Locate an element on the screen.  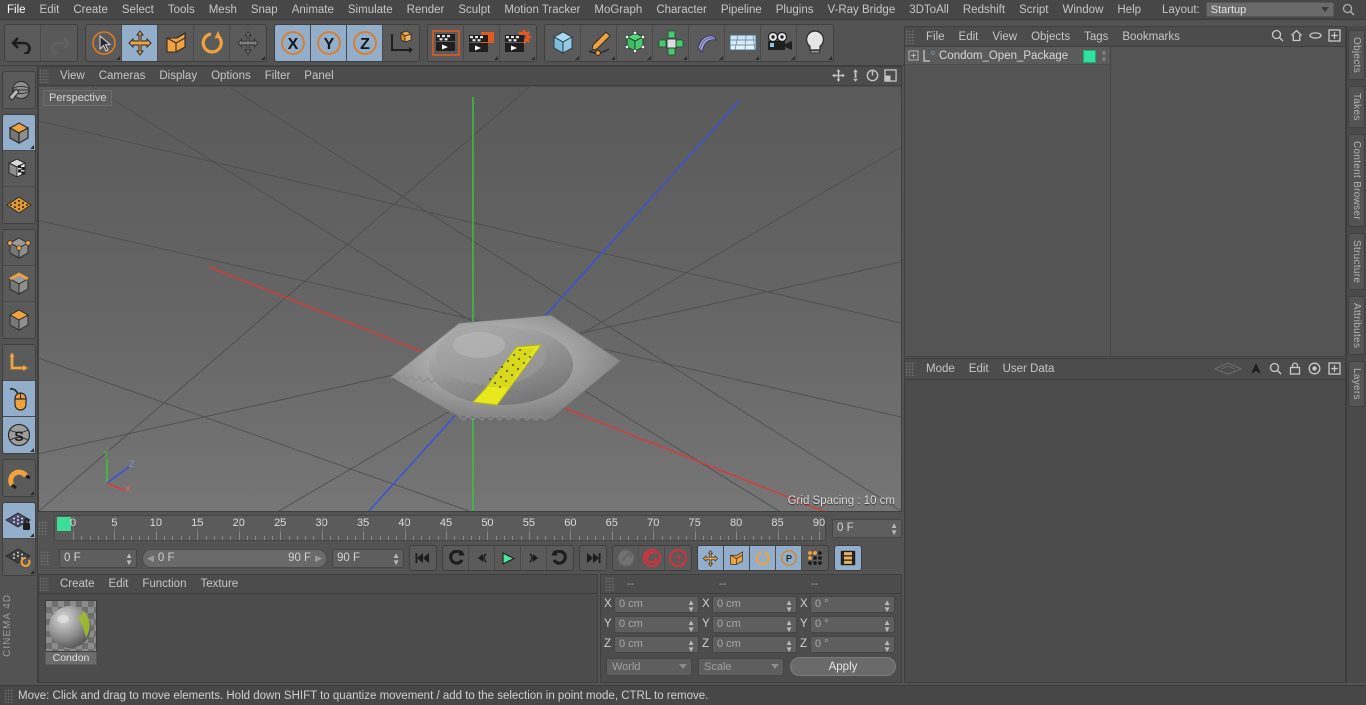
zoom-icon is located at coordinates (855, 75).